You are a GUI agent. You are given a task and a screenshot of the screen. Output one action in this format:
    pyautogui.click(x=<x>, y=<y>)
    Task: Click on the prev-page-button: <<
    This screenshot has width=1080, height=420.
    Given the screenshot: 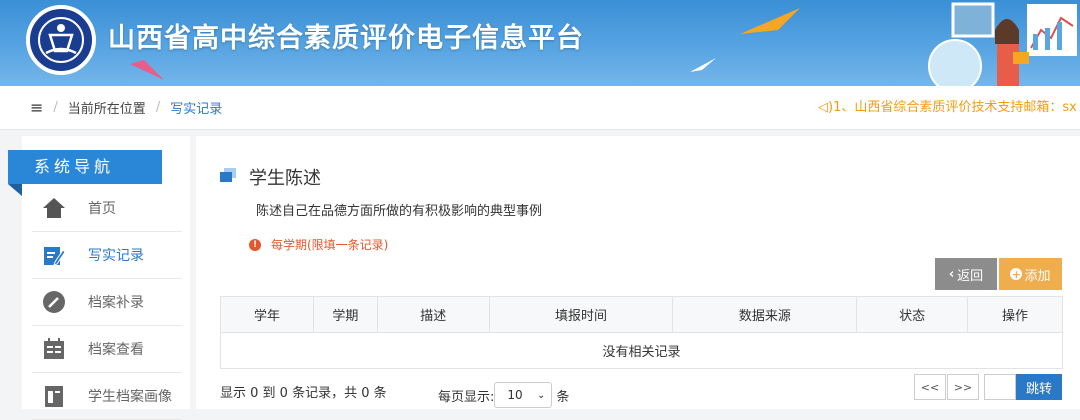 What is the action you would take?
    pyautogui.click(x=930, y=387)
    